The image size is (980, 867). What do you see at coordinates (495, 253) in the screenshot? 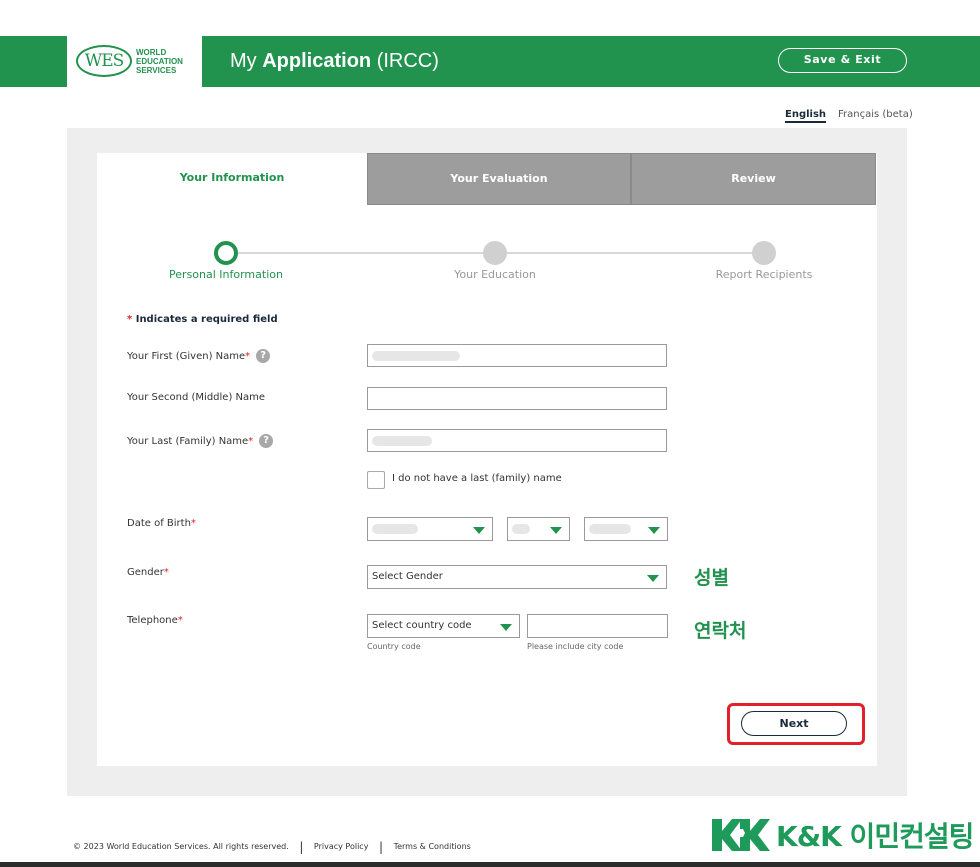
I see `step-dot-your-education` at bounding box center [495, 253].